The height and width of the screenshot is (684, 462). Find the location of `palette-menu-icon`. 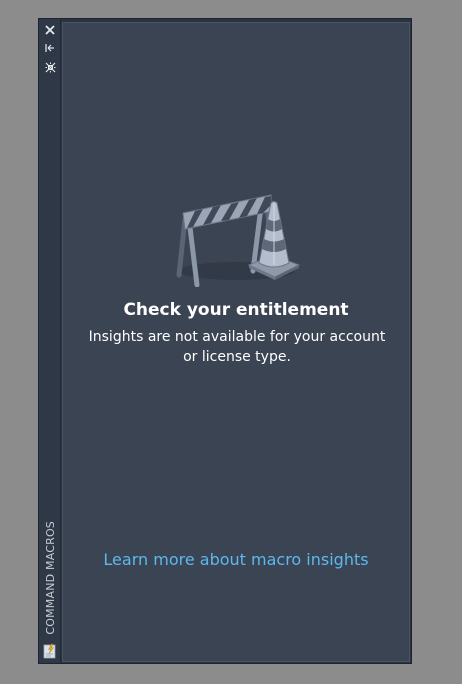

palette-menu-icon is located at coordinates (50, 651).